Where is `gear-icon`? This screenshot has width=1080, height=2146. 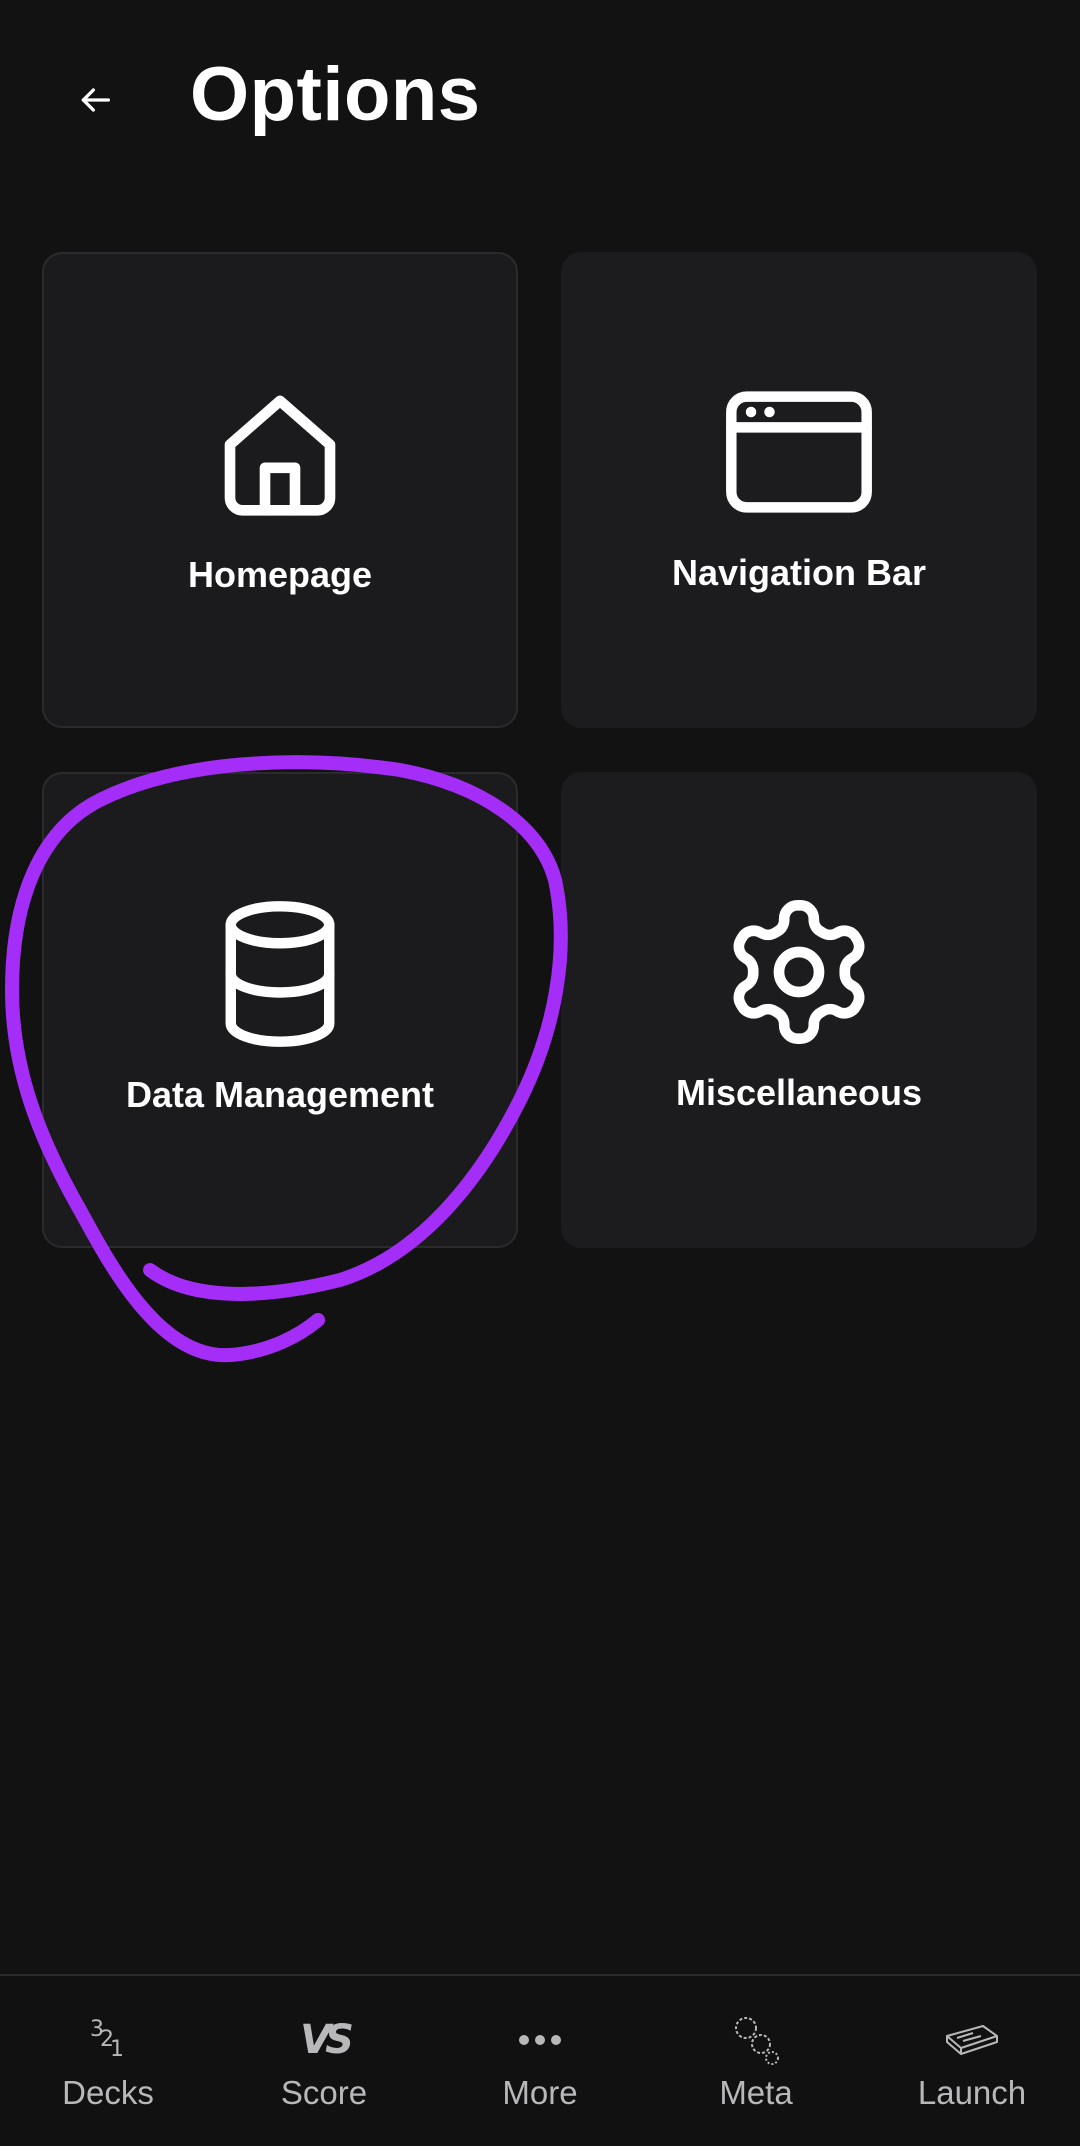 gear-icon is located at coordinates (799, 972).